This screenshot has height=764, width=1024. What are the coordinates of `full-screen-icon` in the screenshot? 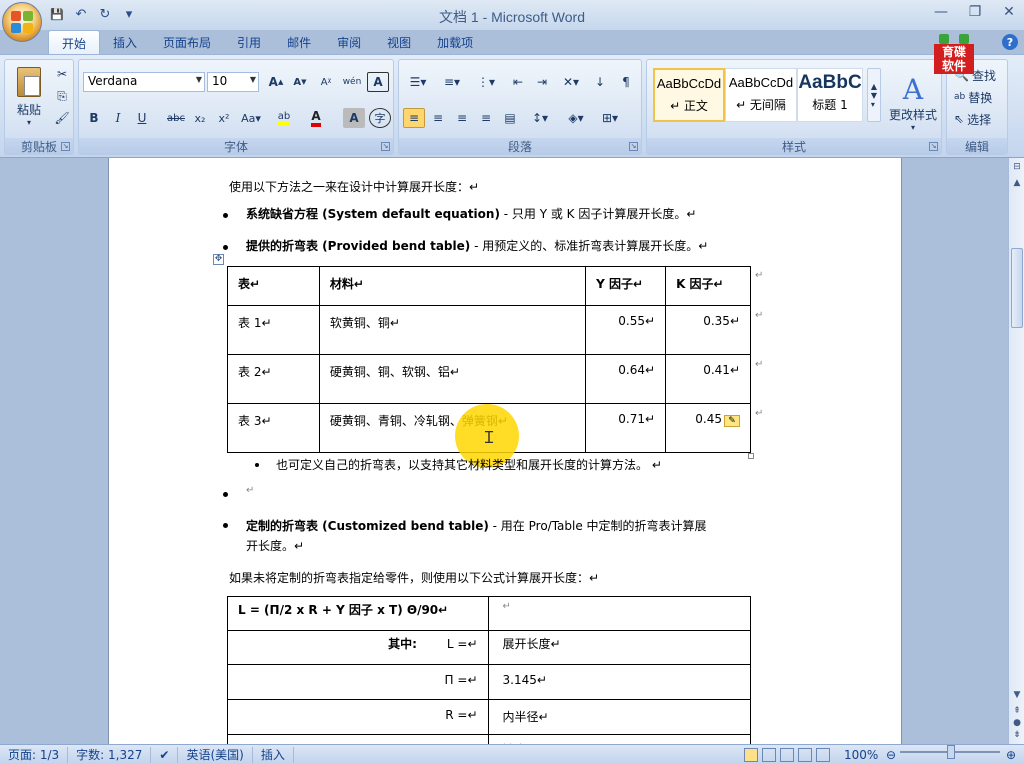 It's located at (769, 754).